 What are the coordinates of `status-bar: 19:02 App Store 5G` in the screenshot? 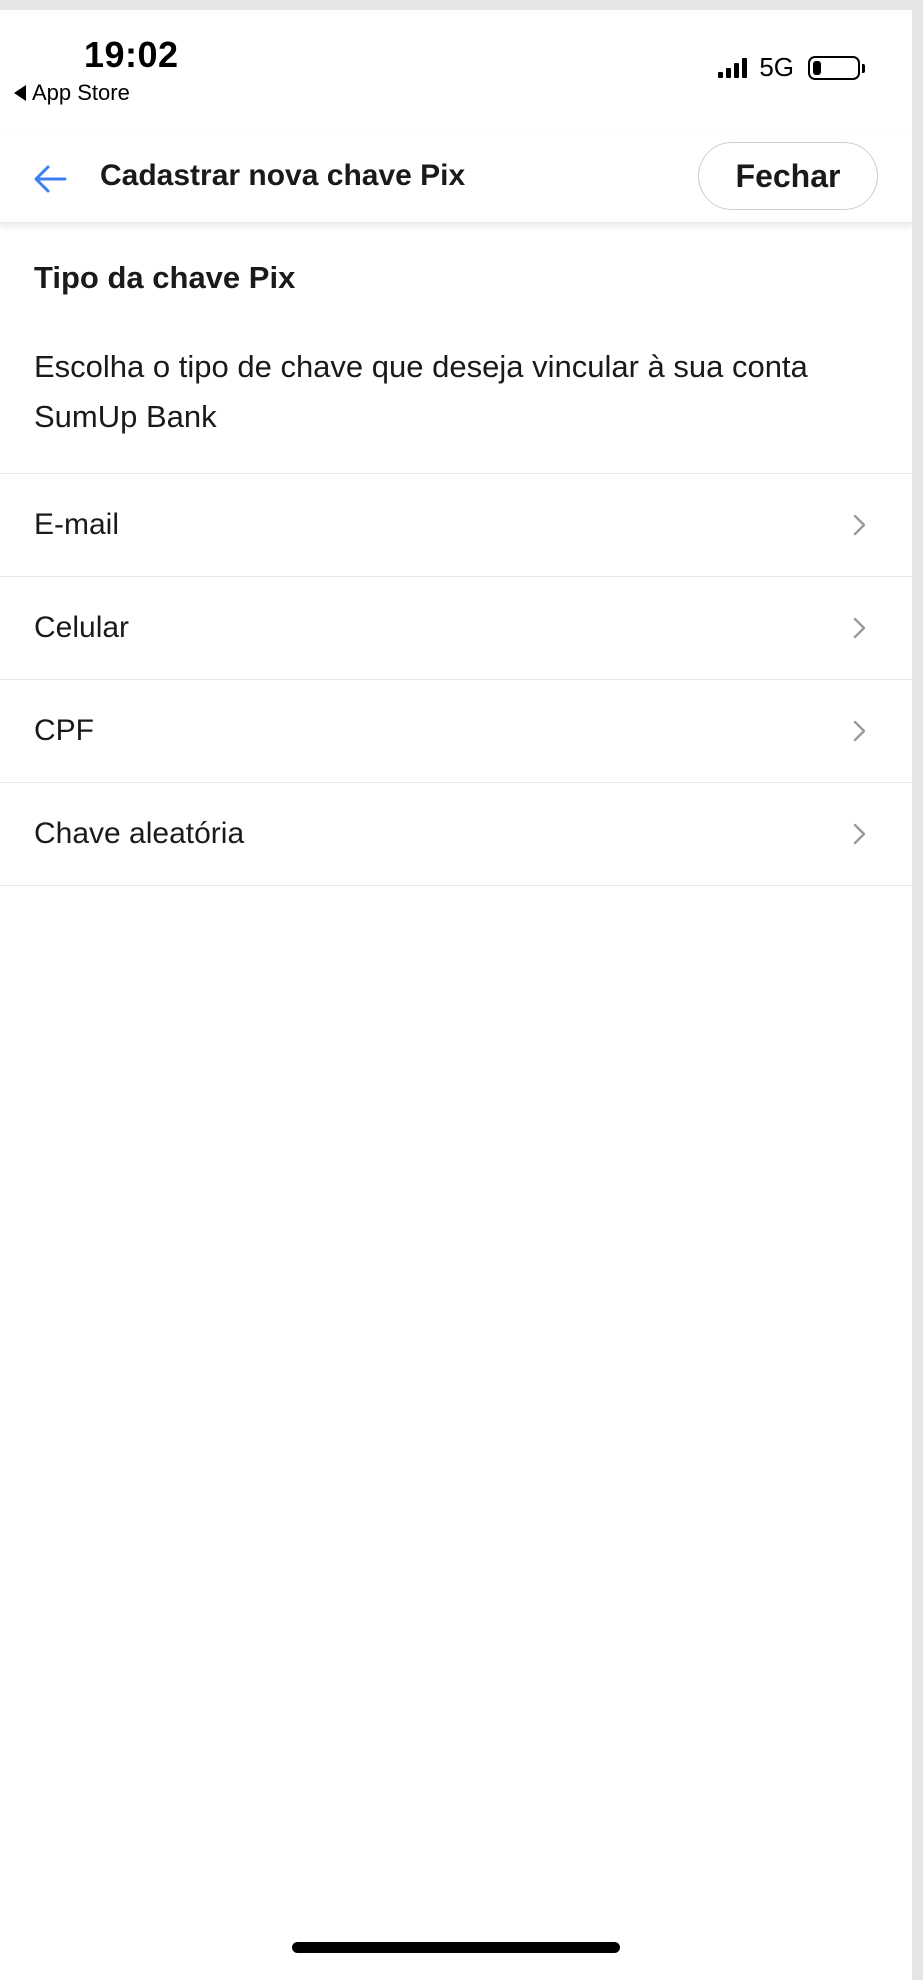 It's located at (456, 72).